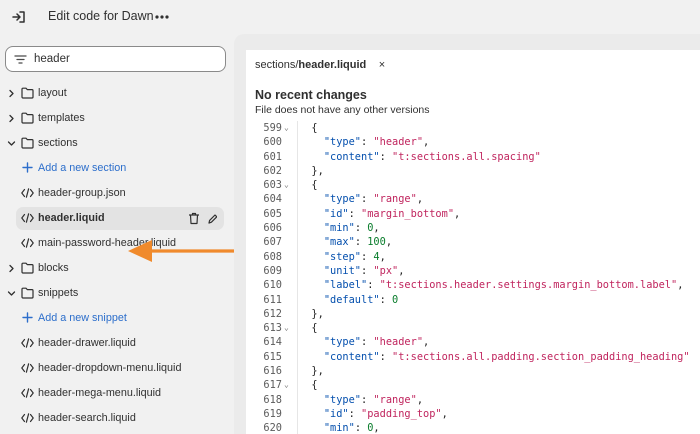 This screenshot has width=700, height=434. What do you see at coordinates (61, 118) in the screenshot?
I see `tree-item-label: templates` at bounding box center [61, 118].